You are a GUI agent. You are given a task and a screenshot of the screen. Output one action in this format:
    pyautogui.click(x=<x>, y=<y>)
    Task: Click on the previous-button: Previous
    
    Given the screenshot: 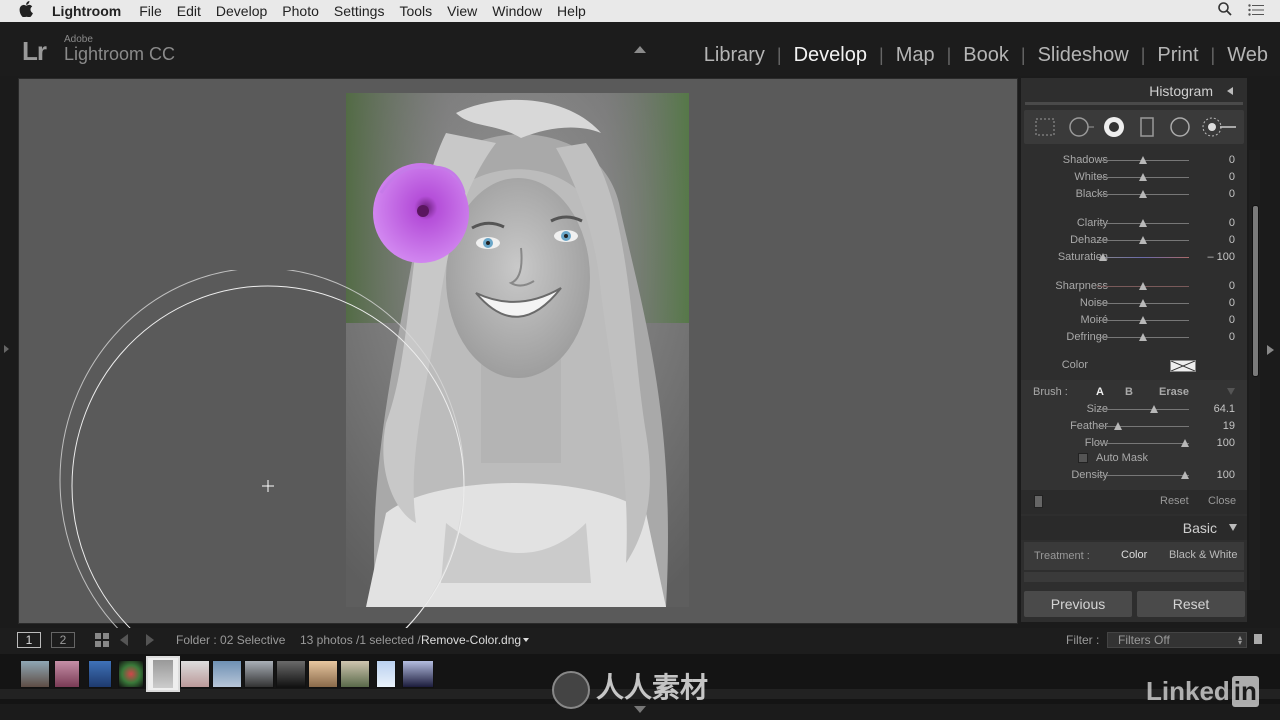 What is the action you would take?
    pyautogui.click(x=1078, y=604)
    